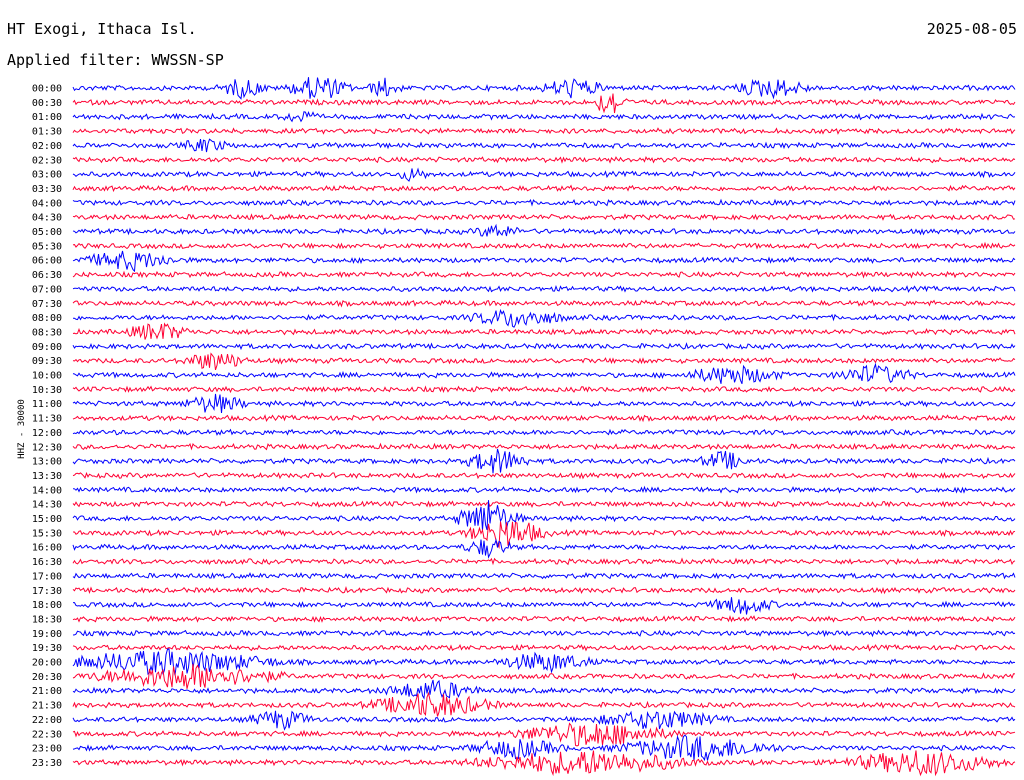 The width and height of the screenshot is (1024, 780). I want to click on row-label: 08:30, so click(47, 332).